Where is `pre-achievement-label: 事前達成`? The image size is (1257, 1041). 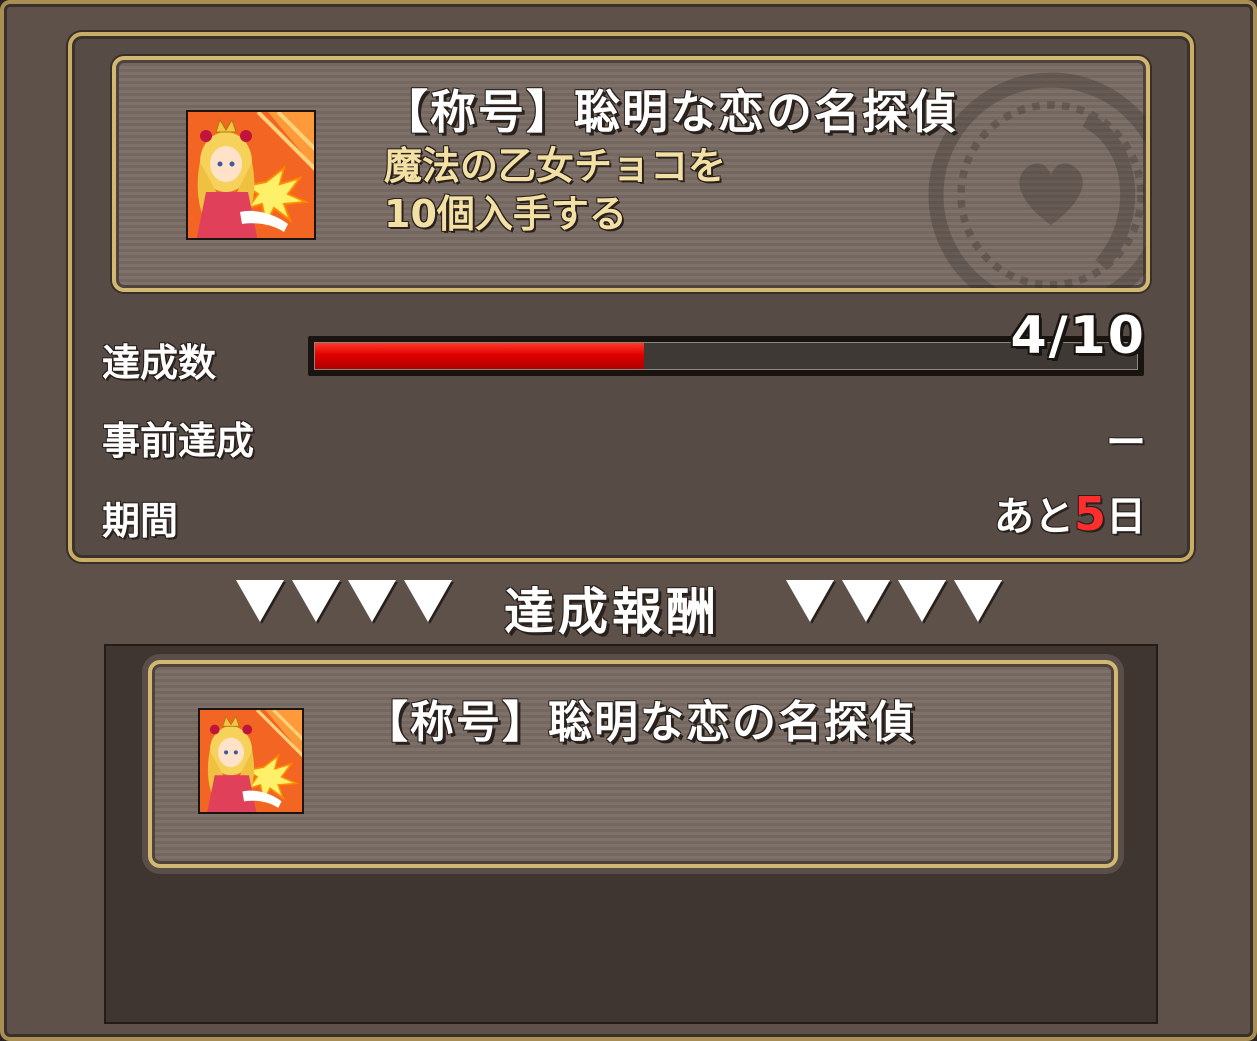
pre-achievement-label: 事前達成 is located at coordinates (178, 441).